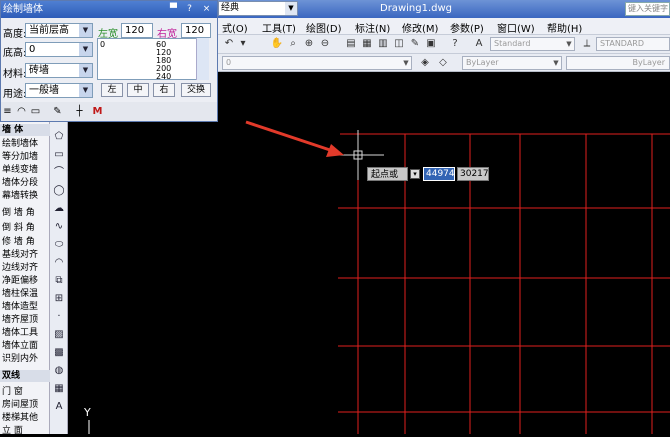  What do you see at coordinates (59, 389) in the screenshot?
I see `table-icon: ▦` at bounding box center [59, 389].